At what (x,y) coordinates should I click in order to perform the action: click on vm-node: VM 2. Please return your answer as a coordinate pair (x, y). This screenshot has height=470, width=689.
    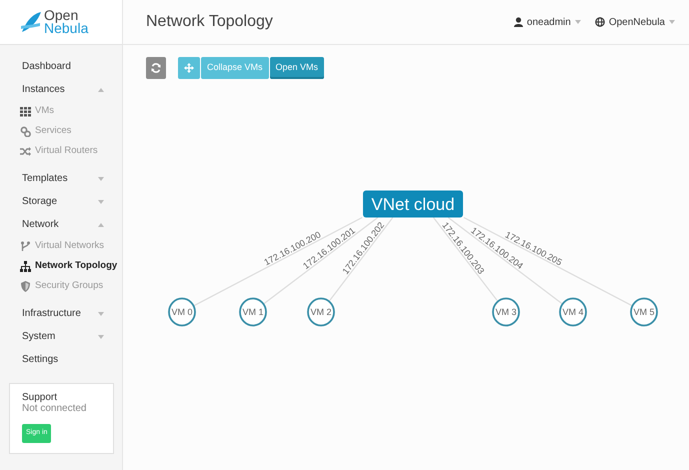
    Looking at the image, I should click on (321, 312).